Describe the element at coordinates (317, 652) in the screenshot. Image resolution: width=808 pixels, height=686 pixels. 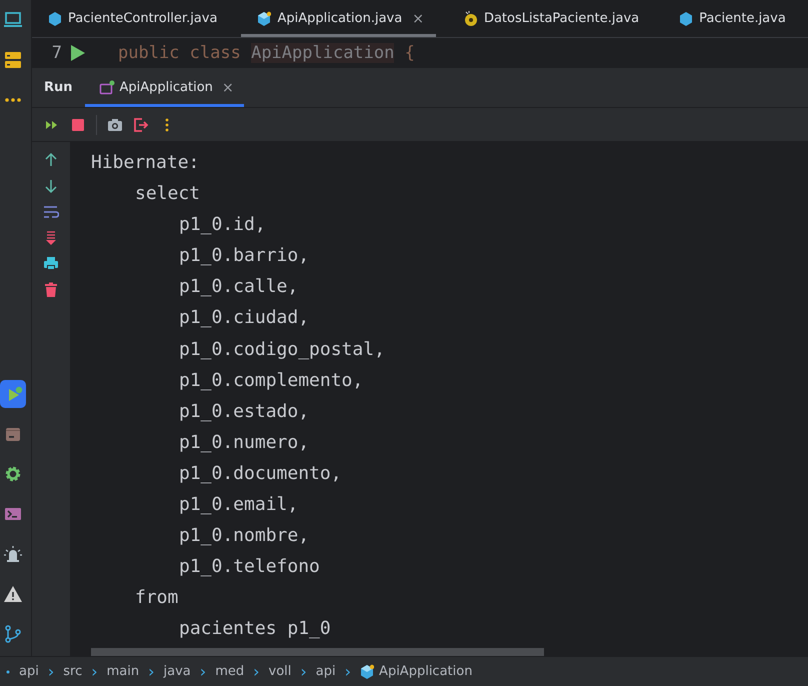
I see `scrollbar` at that location.